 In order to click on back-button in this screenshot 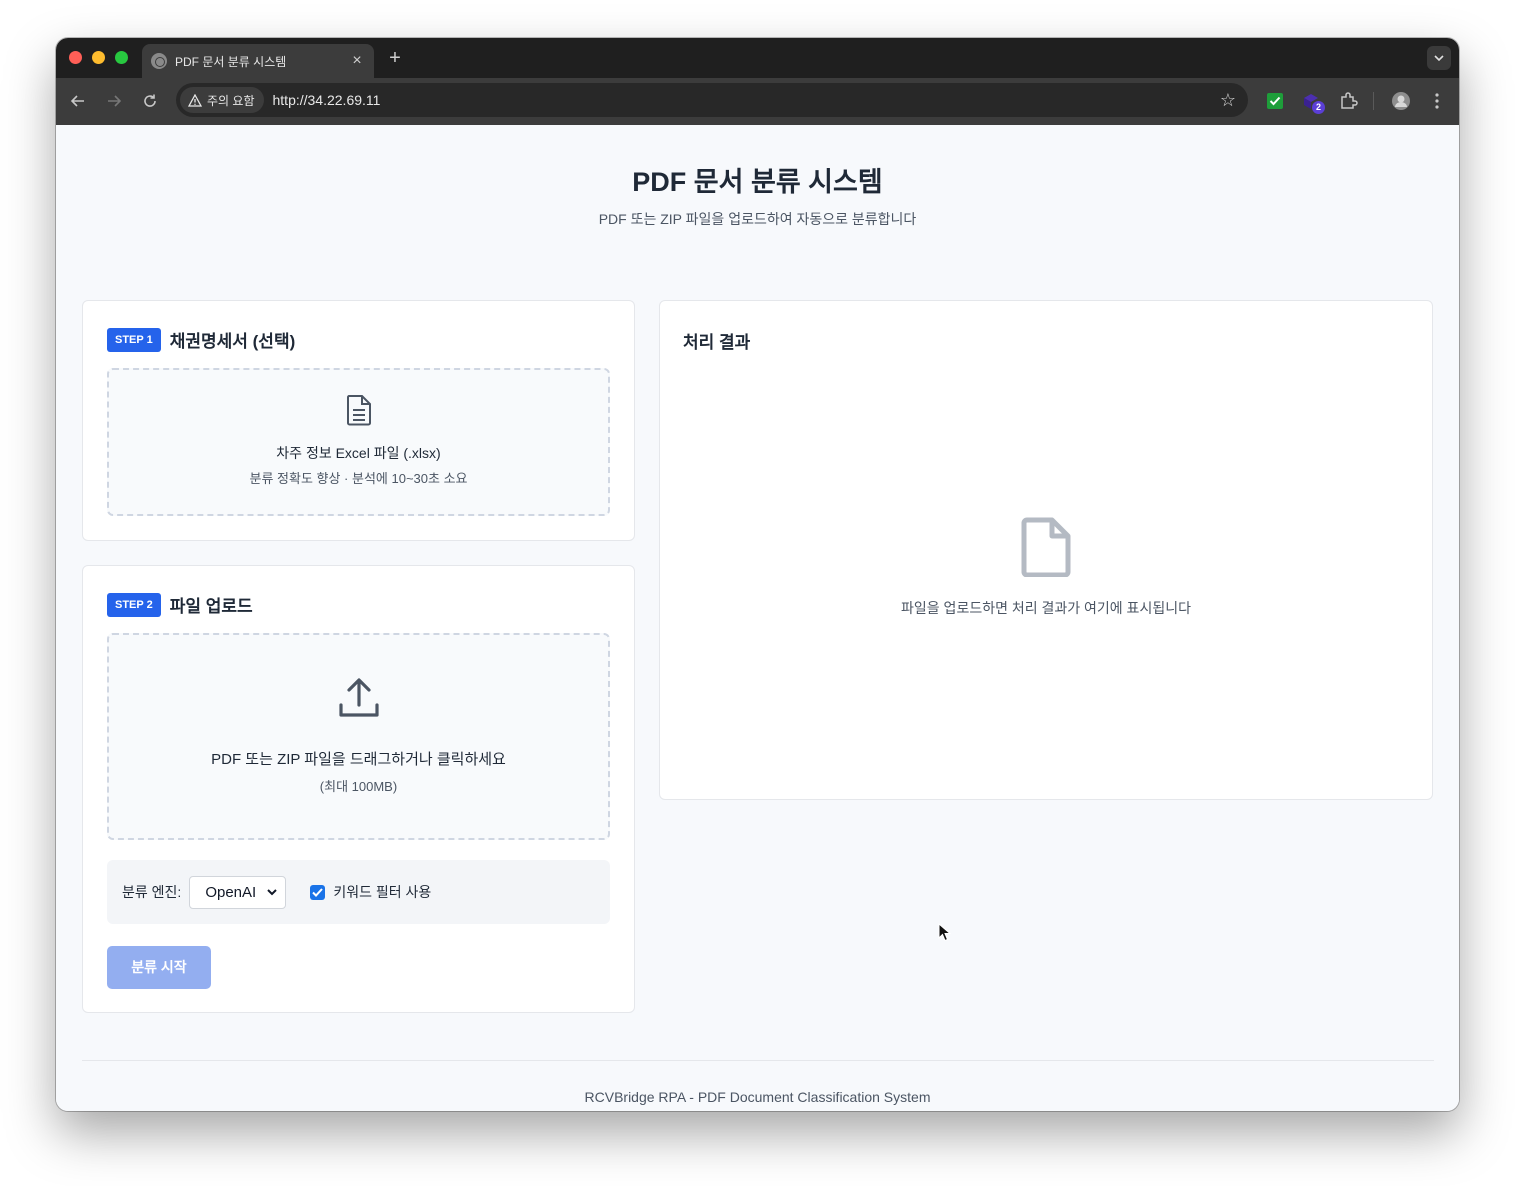, I will do `click(78, 101)`.